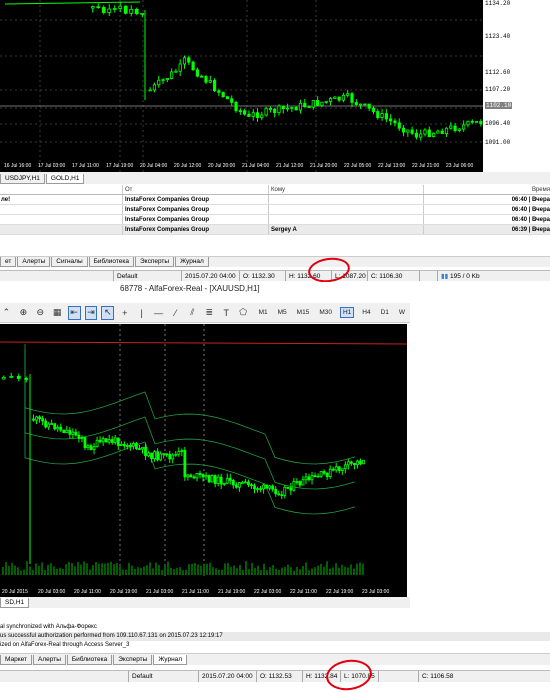 The width and height of the screenshot is (550, 693). I want to click on x-tick: 21 Jul 03:00, so click(159, 592).